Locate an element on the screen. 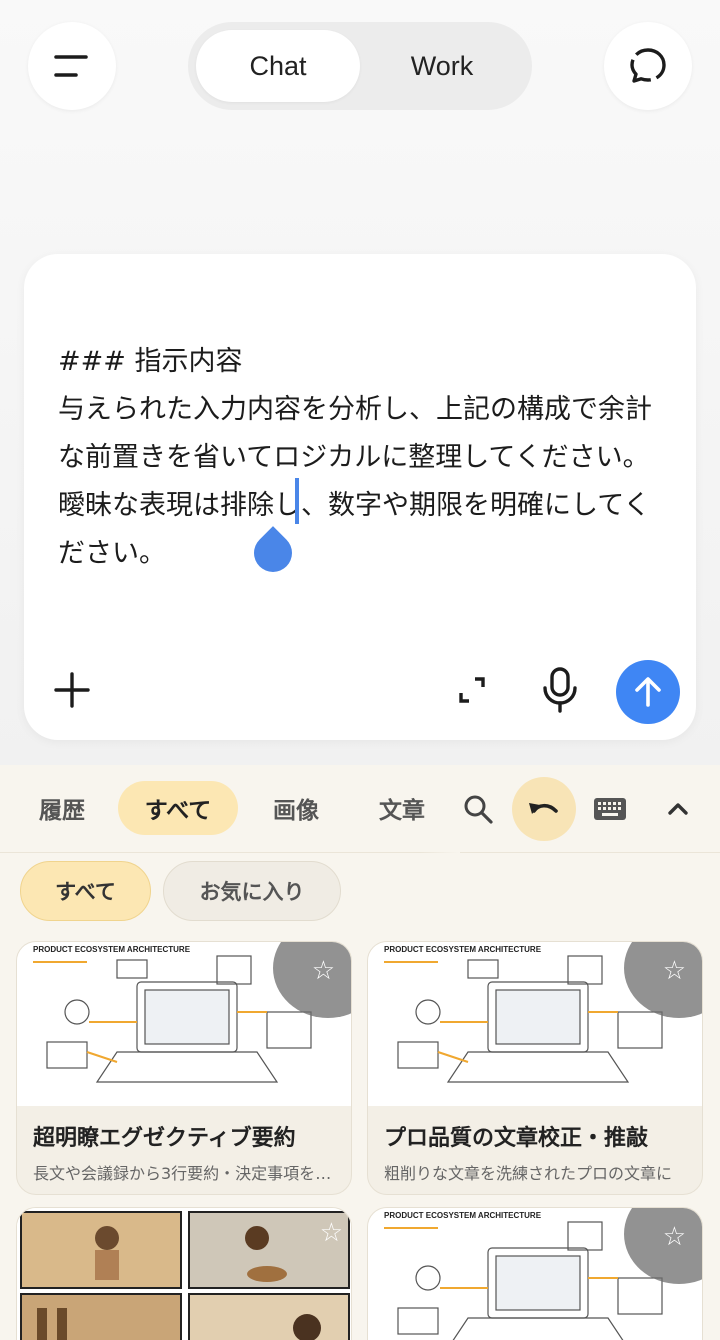 This screenshot has width=720, height=1340. tab-all: すべて is located at coordinates (178, 808).